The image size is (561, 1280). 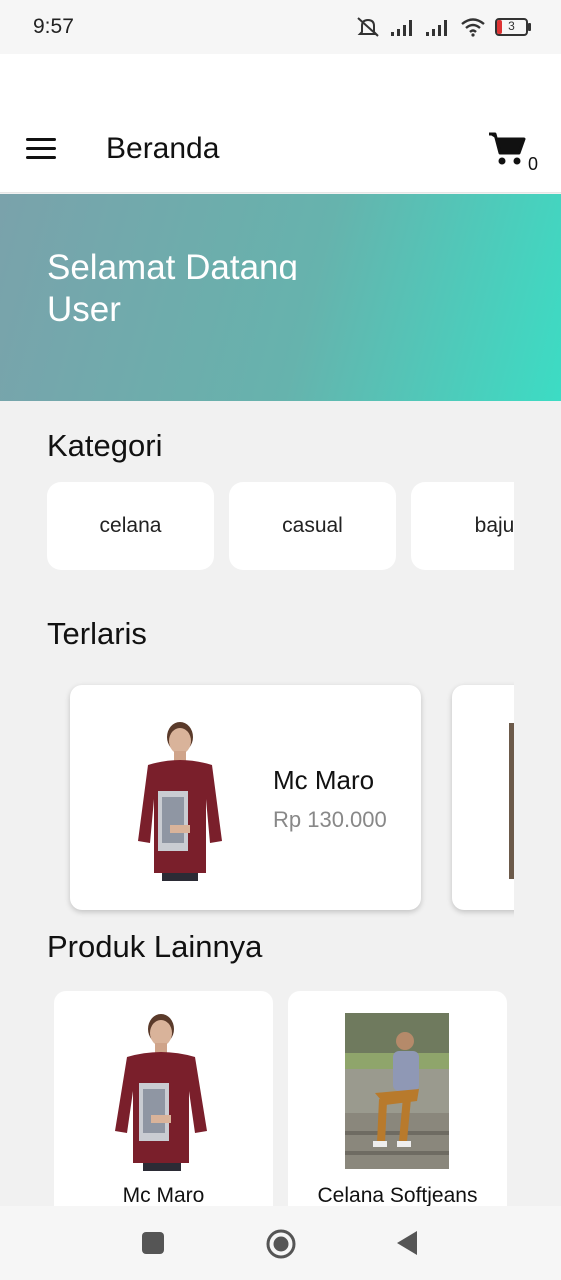 I want to click on back-icon, so click(x=407, y=1243).